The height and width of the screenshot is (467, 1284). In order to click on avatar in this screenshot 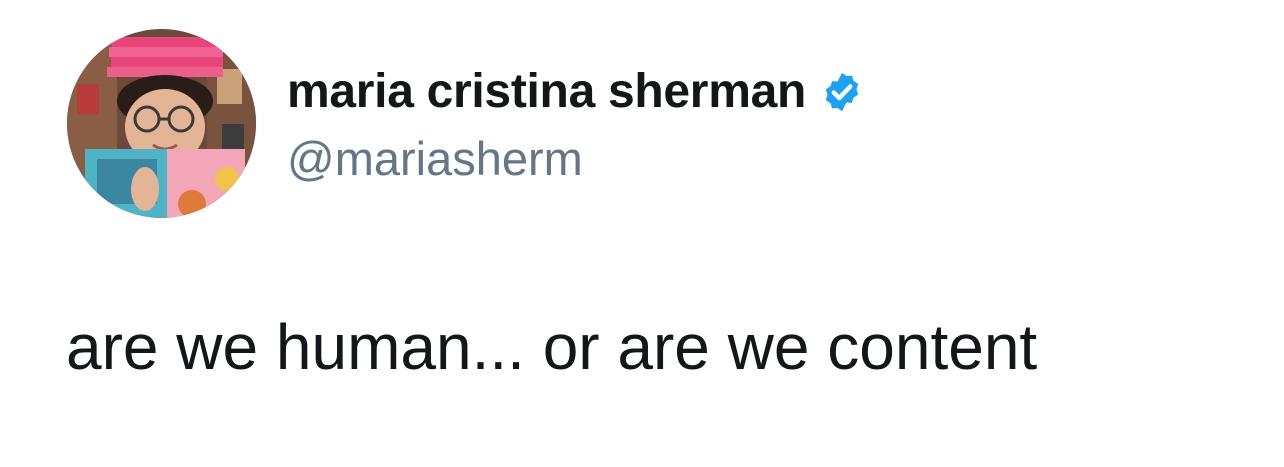, I will do `click(161, 123)`.